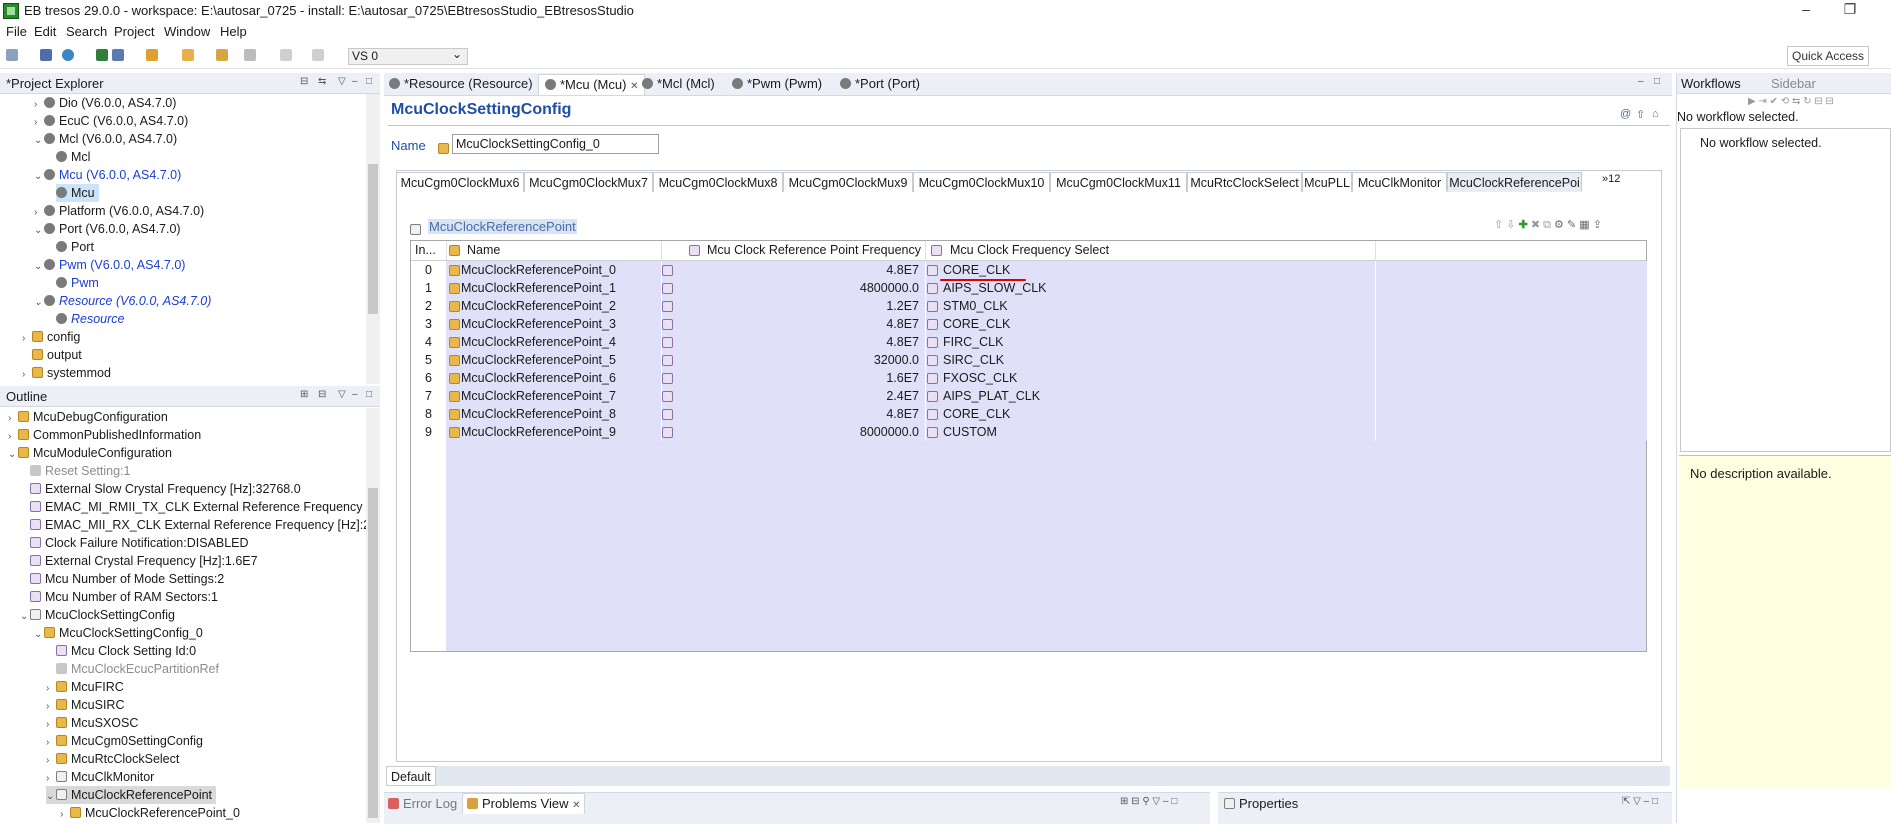 The width and height of the screenshot is (1891, 824). I want to click on wand-icon, so click(188, 55).